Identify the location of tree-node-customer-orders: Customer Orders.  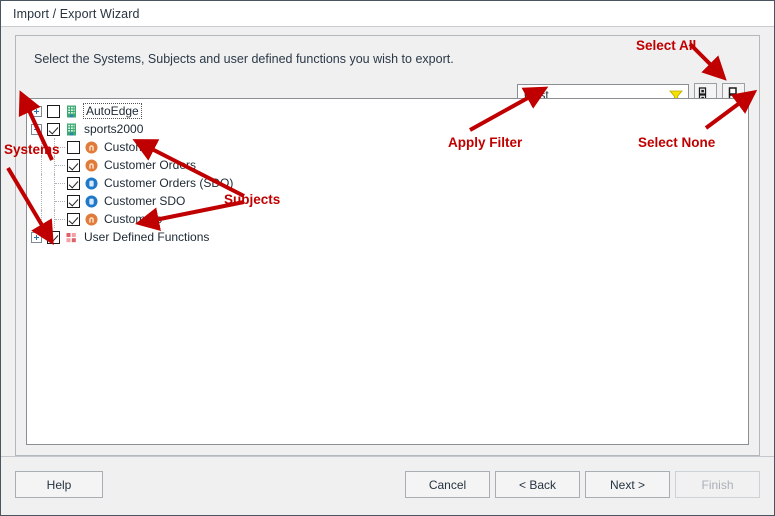
(389, 165).